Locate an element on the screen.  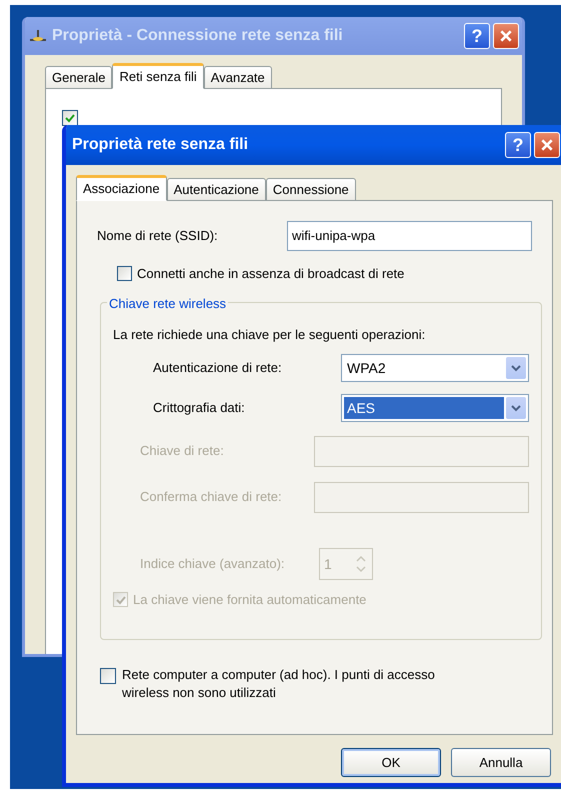
checkbox-label: Rete computer a computer (ad hoc). I punti di accesso wireless non sono utilizzati is located at coordinates (279, 684).